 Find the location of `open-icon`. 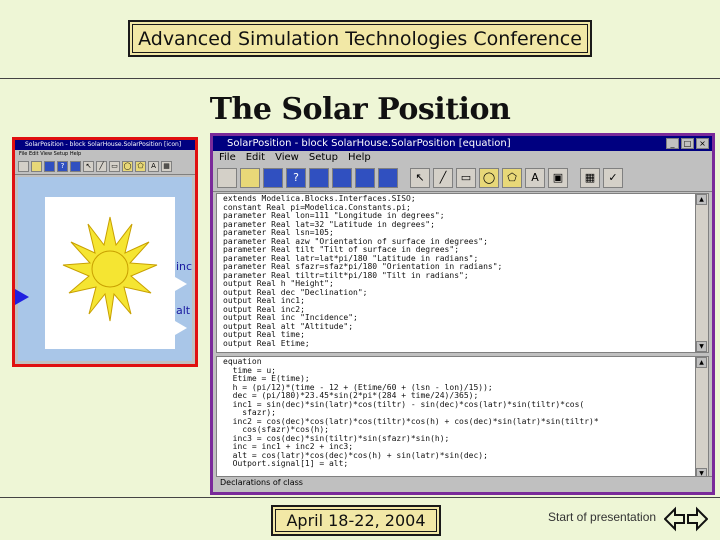

open-icon is located at coordinates (36, 166).